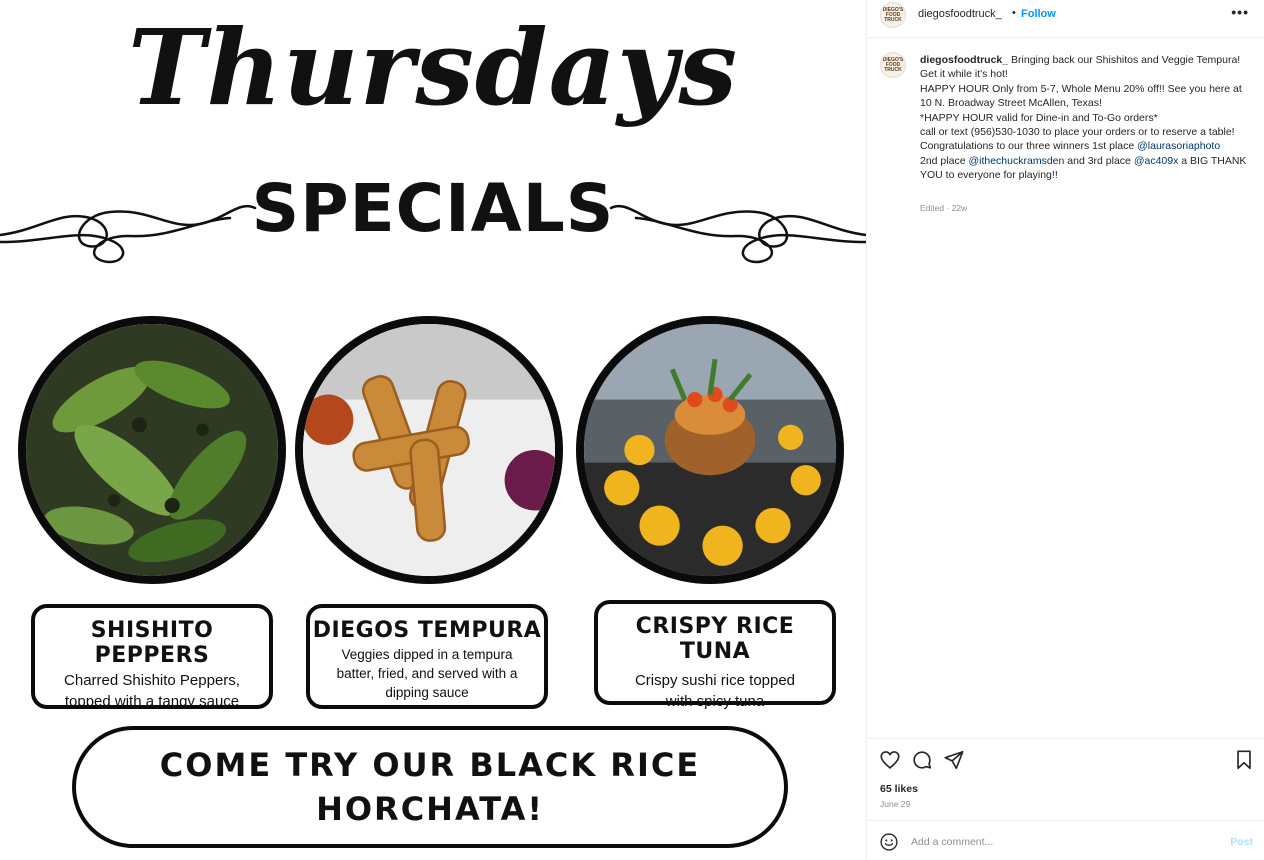 Image resolution: width=1264 pixels, height=860 pixels. I want to click on more-horizontal-icon: •••, so click(1240, 12).